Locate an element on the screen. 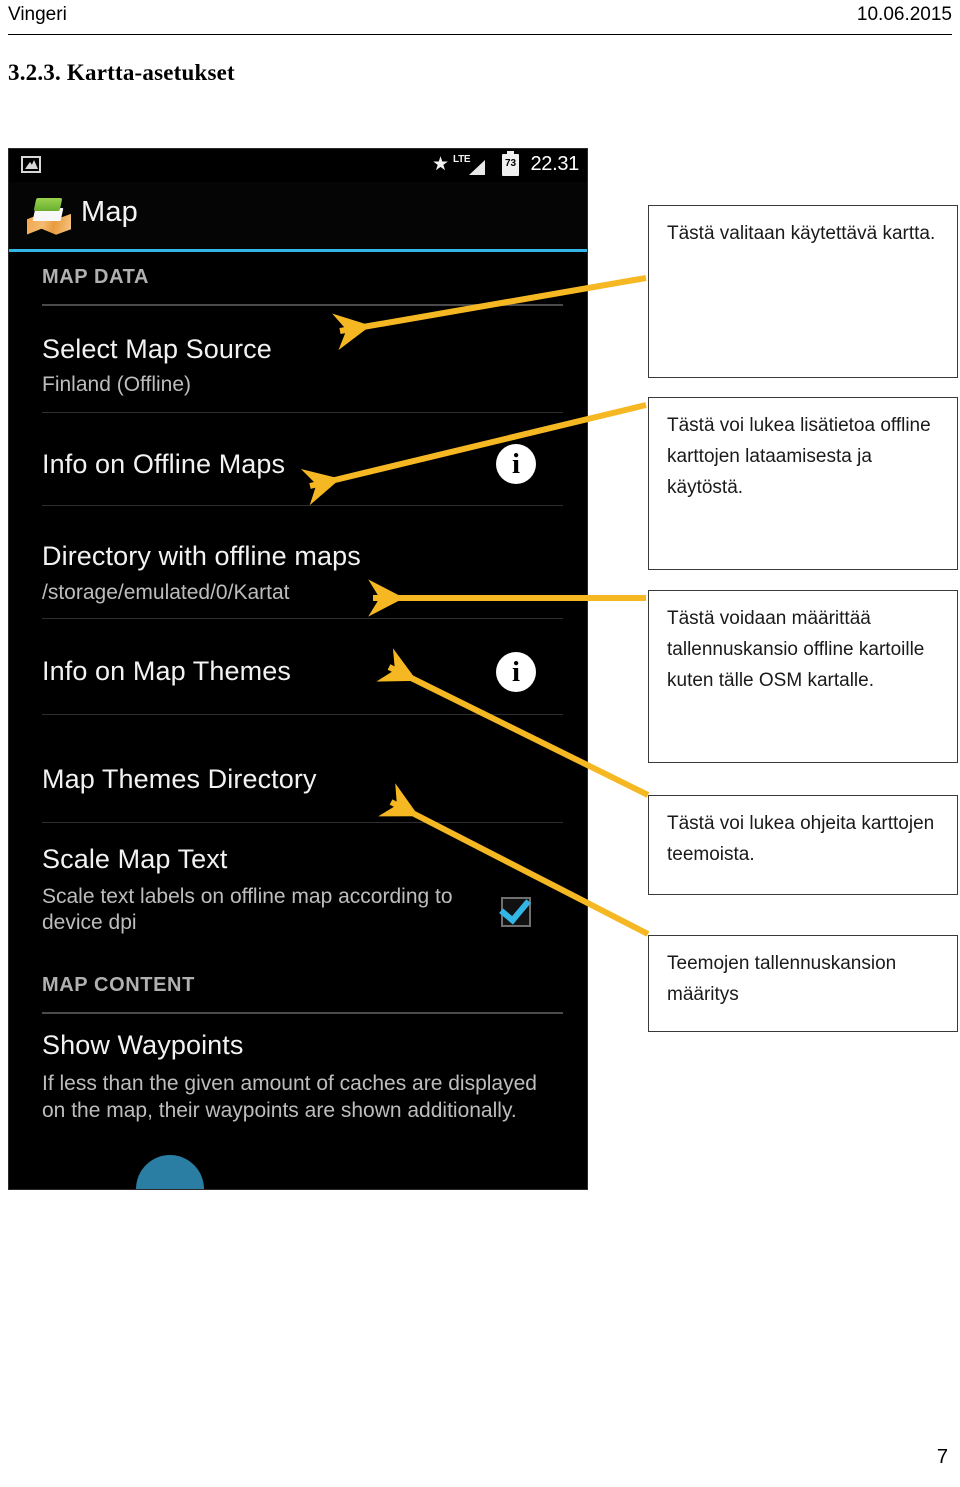 Image resolution: width=960 pixels, height=1487 pixels. battery-cap is located at coordinates (510, 152).